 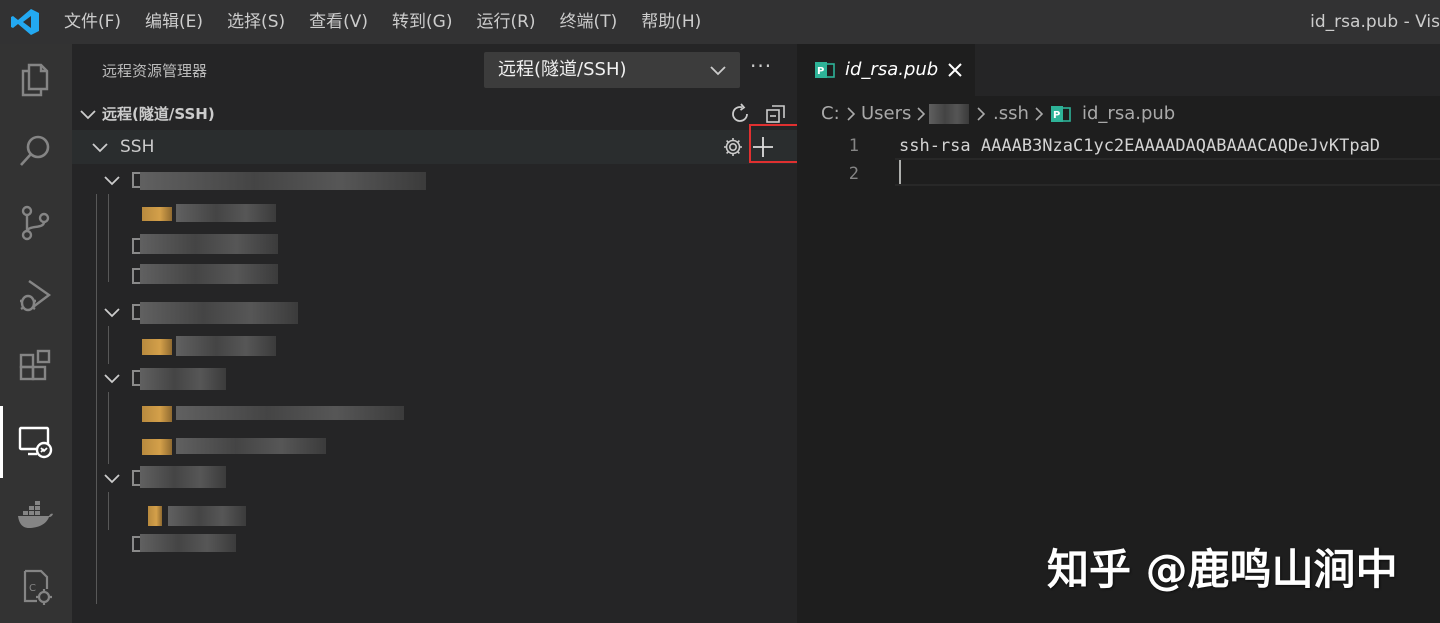 What do you see at coordinates (892, 69) in the screenshot?
I see `tab-label: id_rsa.pub` at bounding box center [892, 69].